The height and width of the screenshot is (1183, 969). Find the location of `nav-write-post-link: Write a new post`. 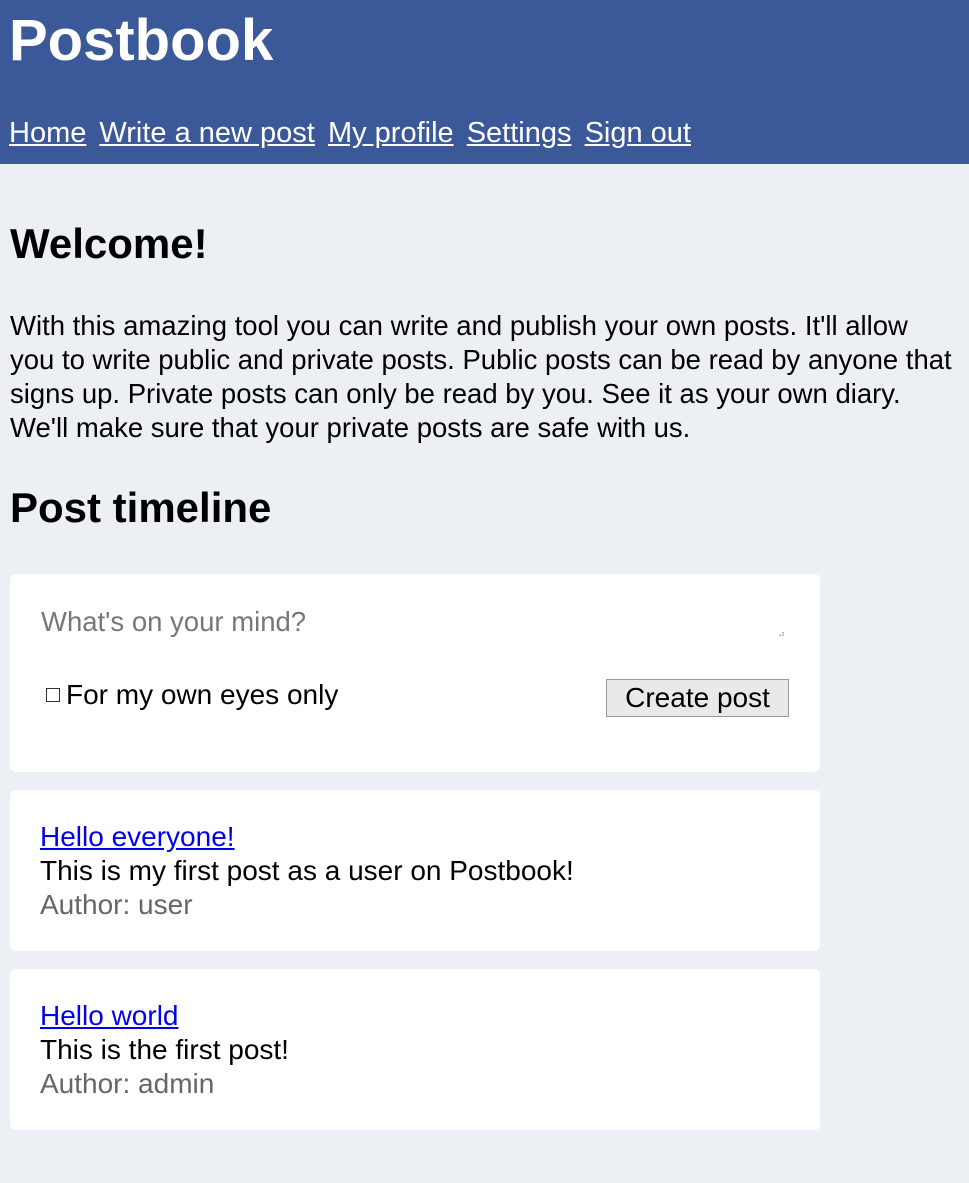

nav-write-post-link: Write a new post is located at coordinates (206, 133).